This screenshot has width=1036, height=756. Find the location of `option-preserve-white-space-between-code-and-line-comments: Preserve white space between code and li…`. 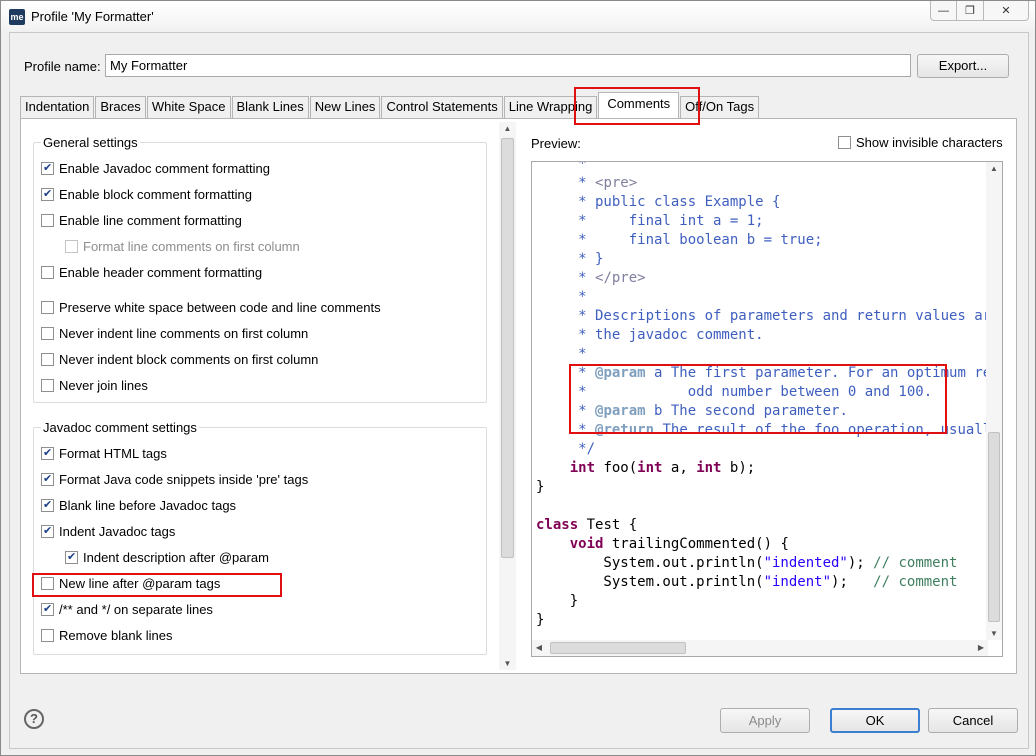

option-preserve-white-space-between-code-and-line-comments: Preserve white space between code and li… is located at coordinates (211, 307).